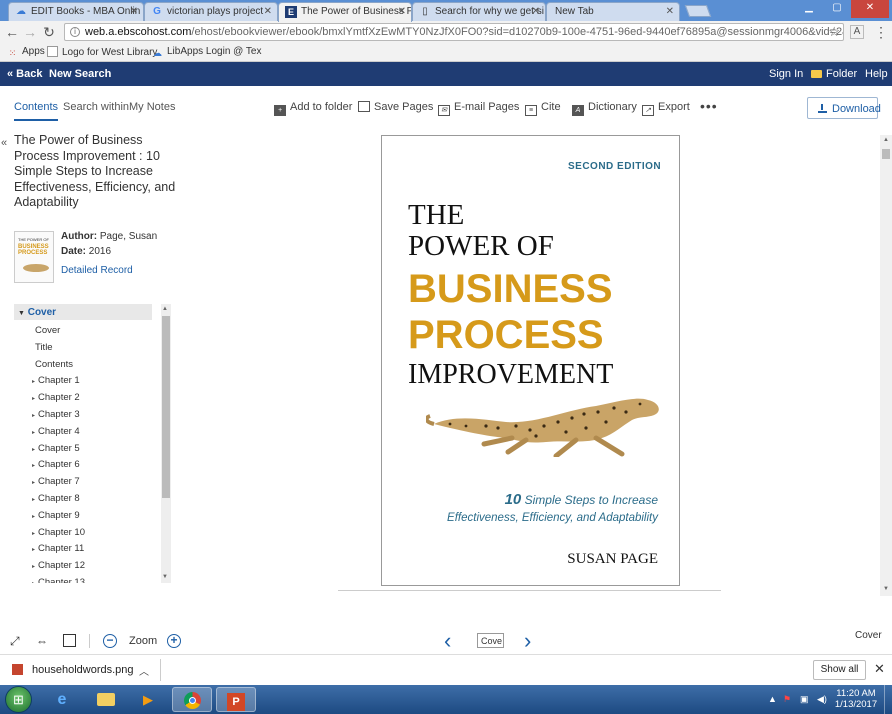  What do you see at coordinates (844, 108) in the screenshot?
I see `download-button: Download` at bounding box center [844, 108].